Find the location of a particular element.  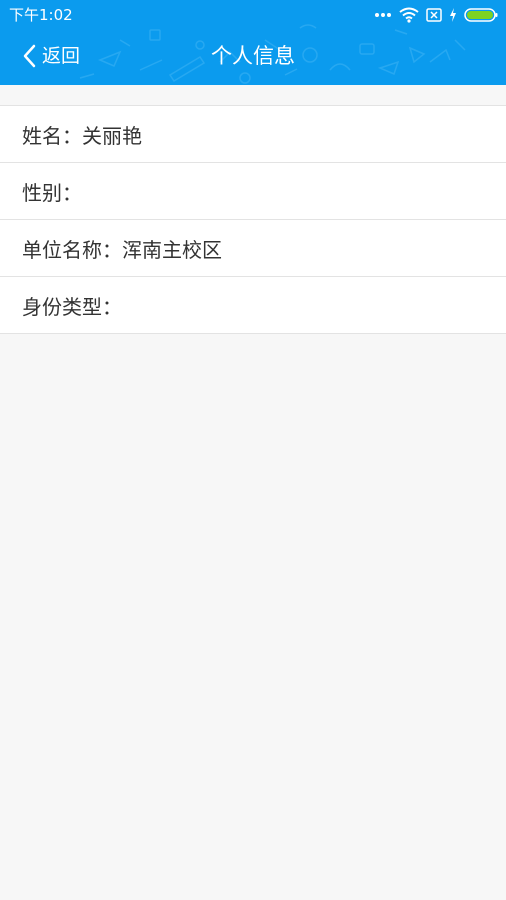

gender-label: 性别： is located at coordinates (52, 192).